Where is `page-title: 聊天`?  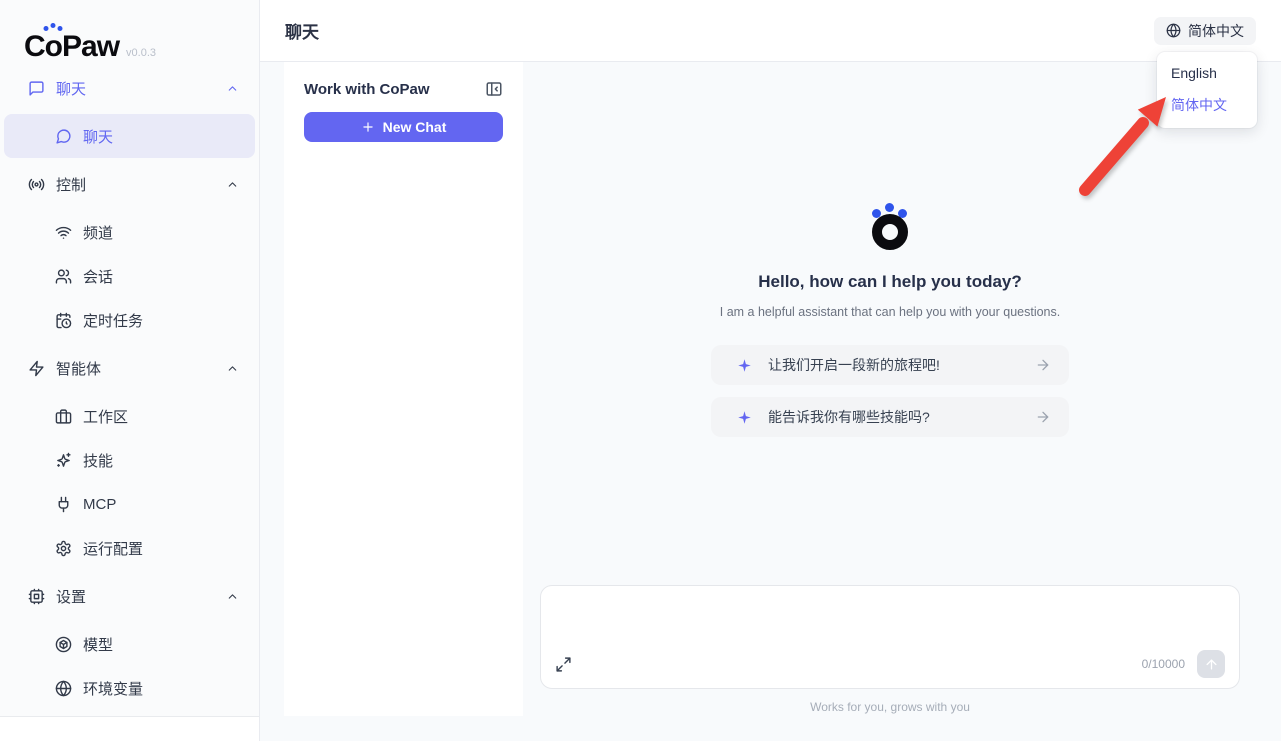
page-title: 聊天 is located at coordinates (302, 32).